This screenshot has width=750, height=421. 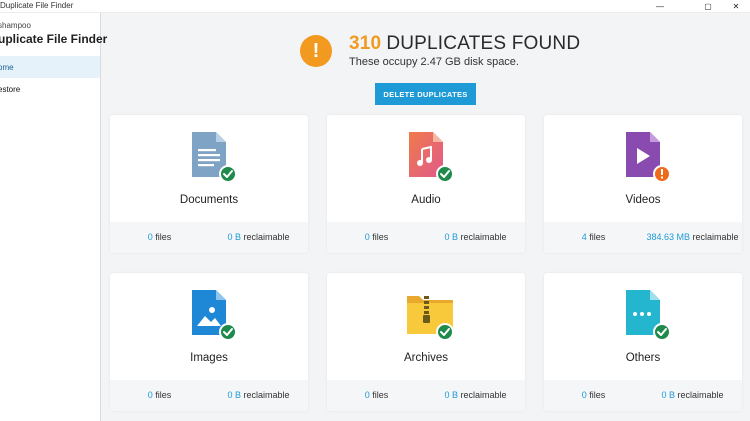 What do you see at coordinates (660, 6) in the screenshot?
I see `minimize-button: —` at bounding box center [660, 6].